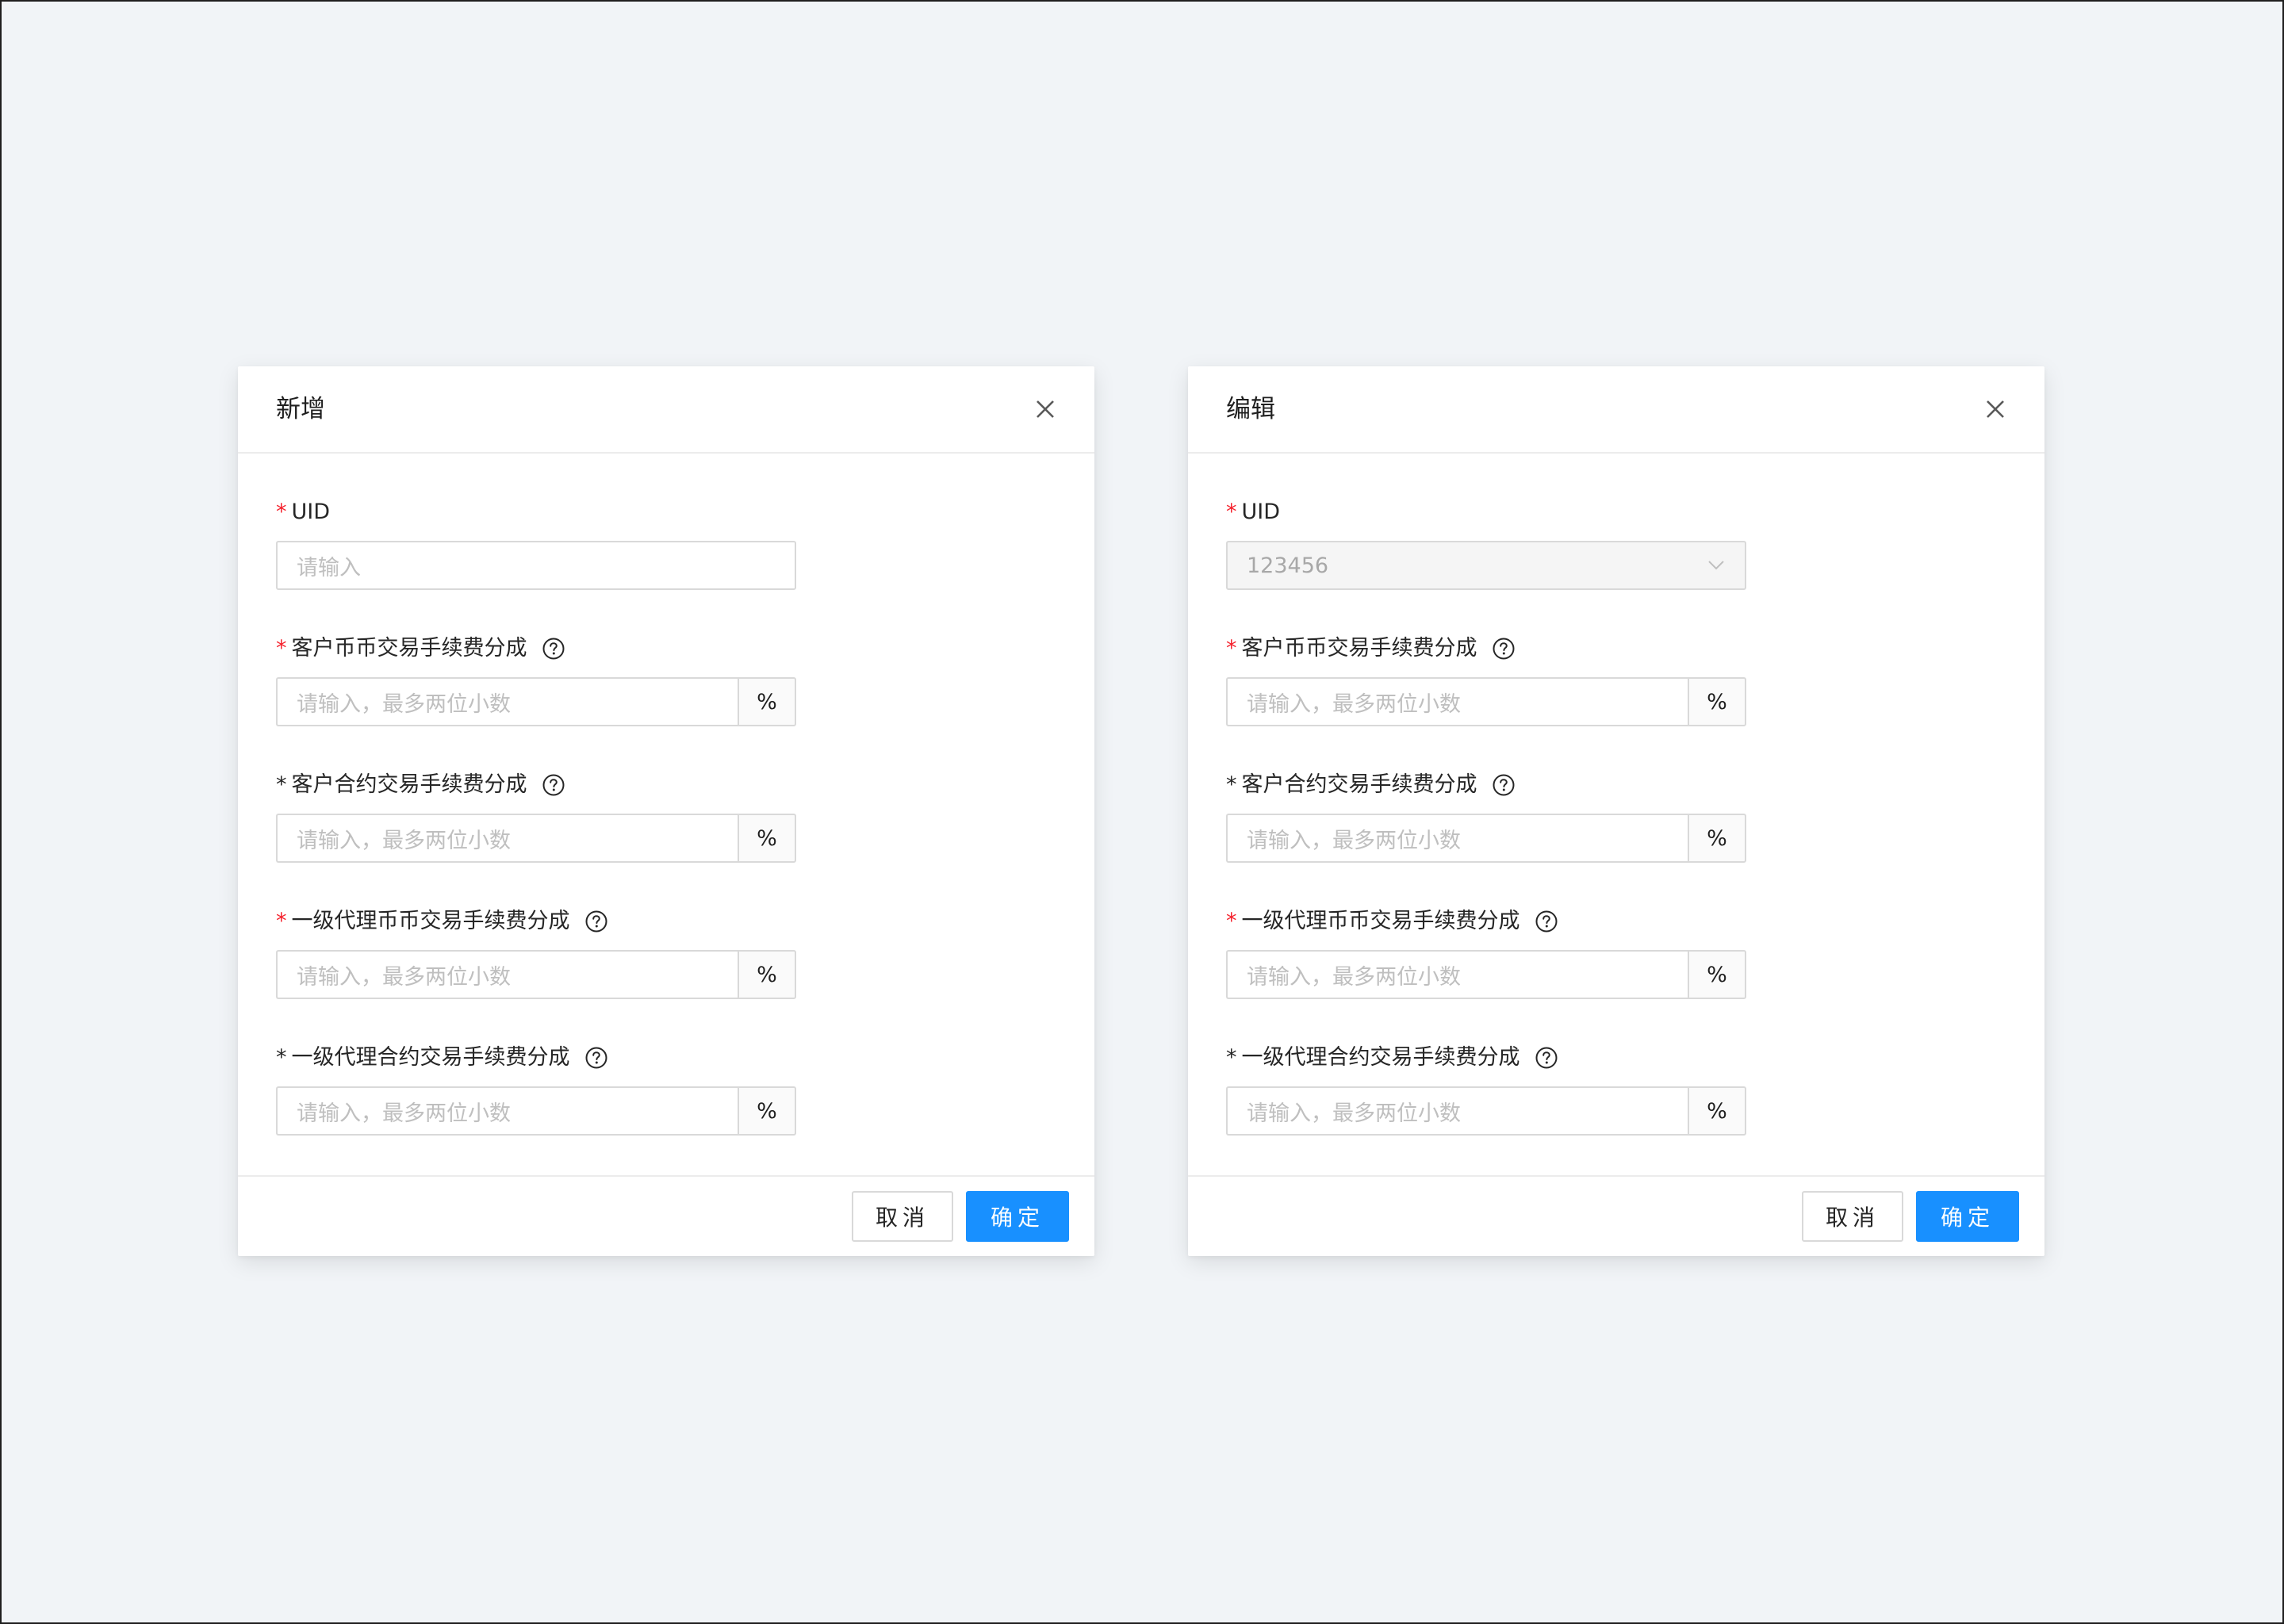  I want to click on uid-select: 123456, so click(1486, 565).